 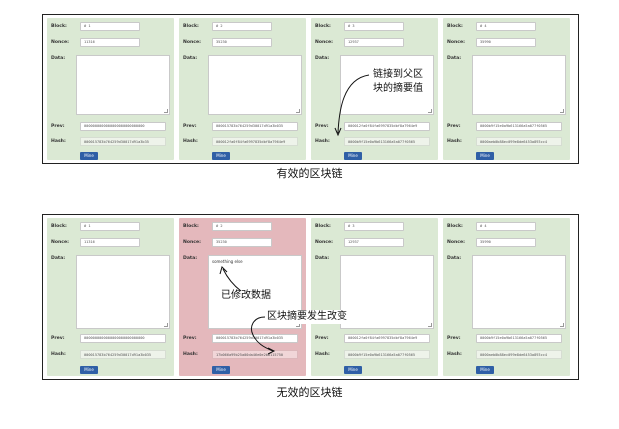 What do you see at coordinates (247, 310) in the screenshot?
I see `annotation-arrows` at bounding box center [247, 310].